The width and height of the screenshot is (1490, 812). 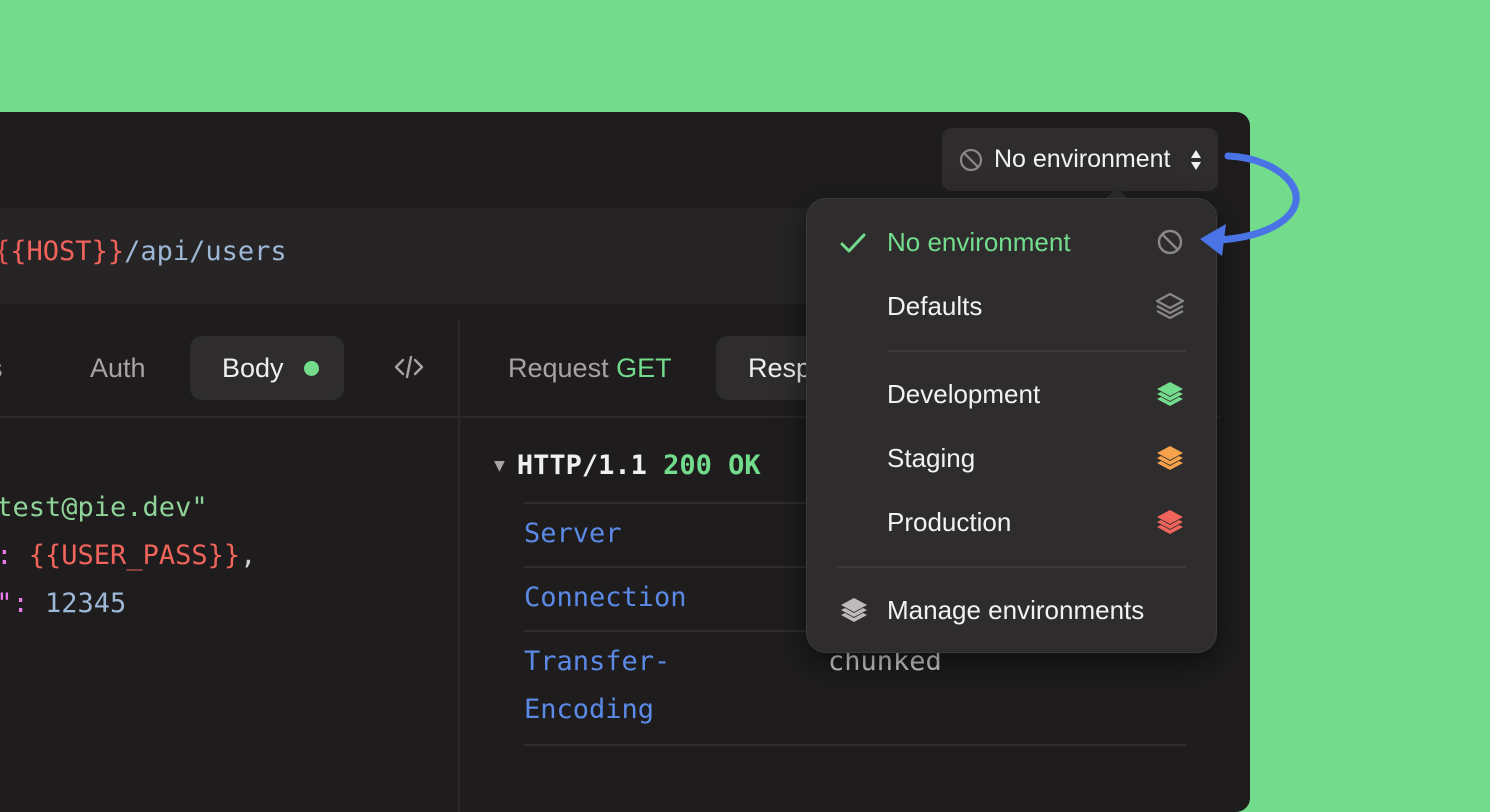 I want to click on menu-item-production: Production, so click(x=1011, y=523).